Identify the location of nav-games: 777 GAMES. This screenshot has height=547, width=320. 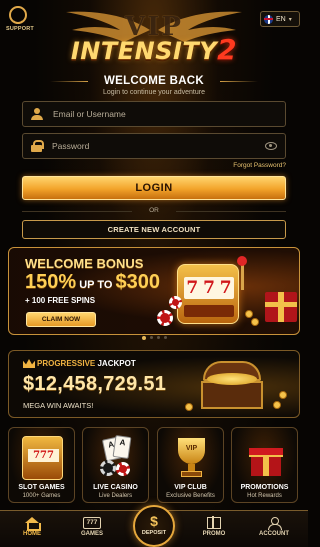
(92, 524).